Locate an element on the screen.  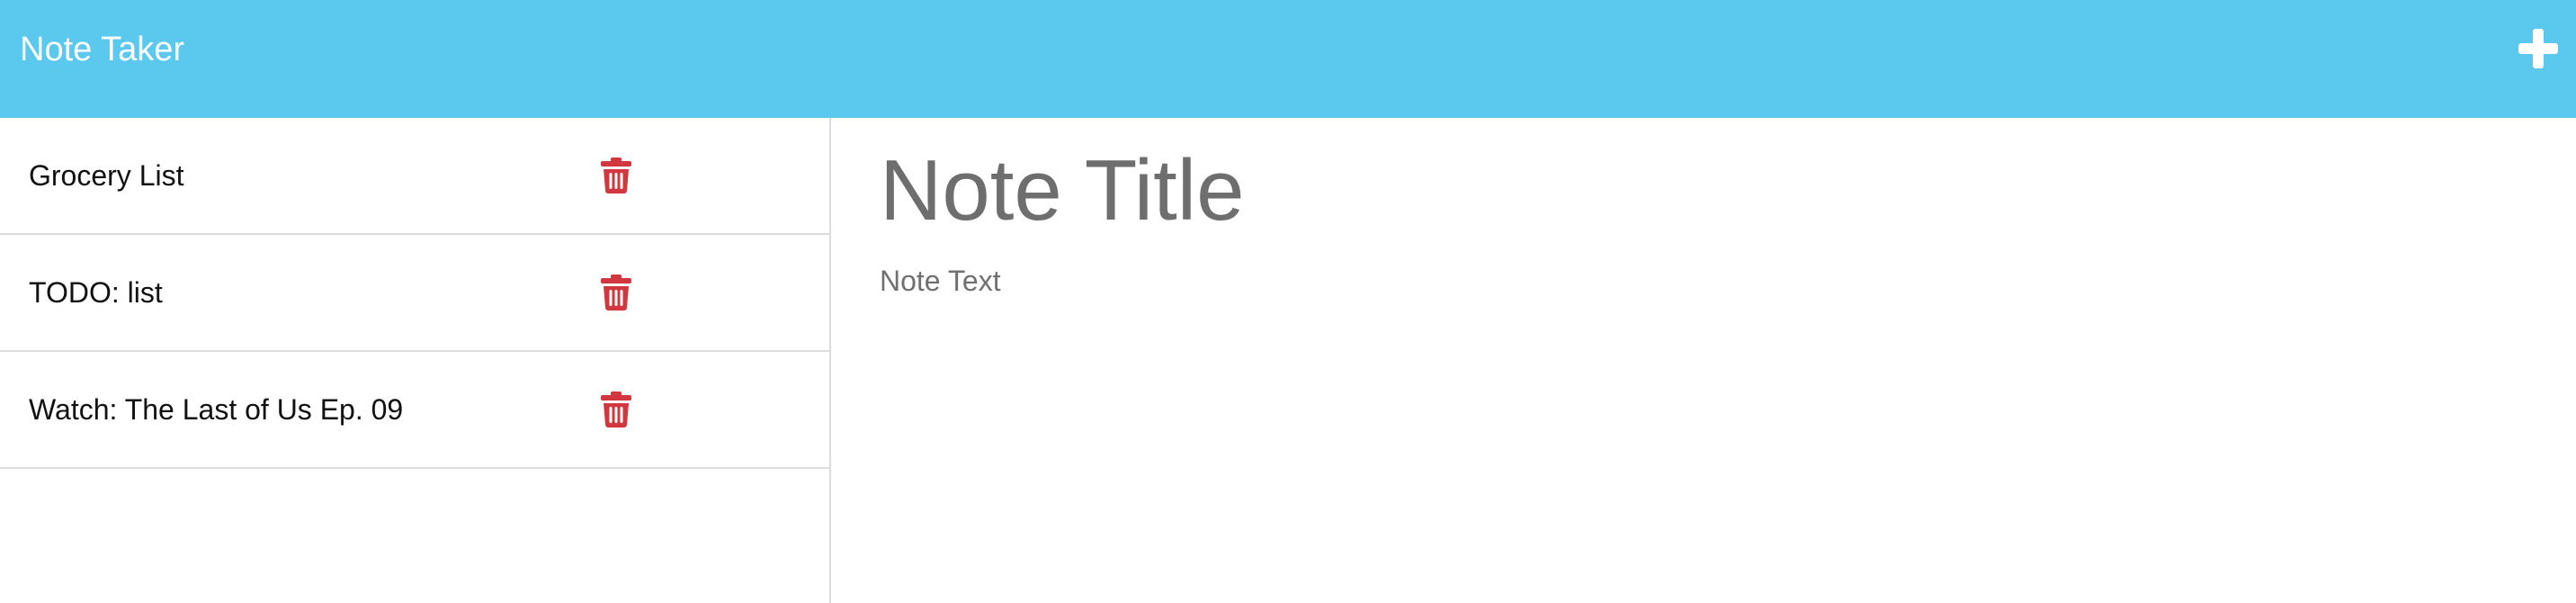
note-item-title: TODO: list is located at coordinates (96, 292).